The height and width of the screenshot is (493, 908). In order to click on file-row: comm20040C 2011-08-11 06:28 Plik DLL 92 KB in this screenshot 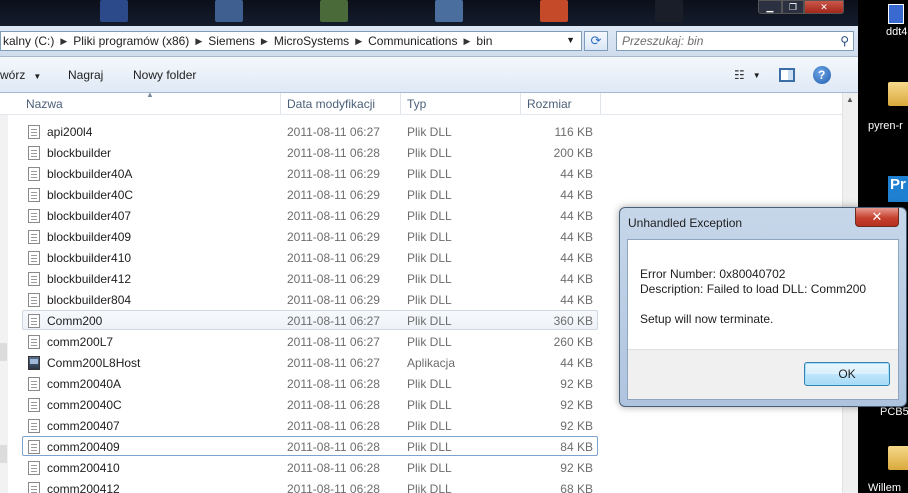, I will do `click(310, 404)`.